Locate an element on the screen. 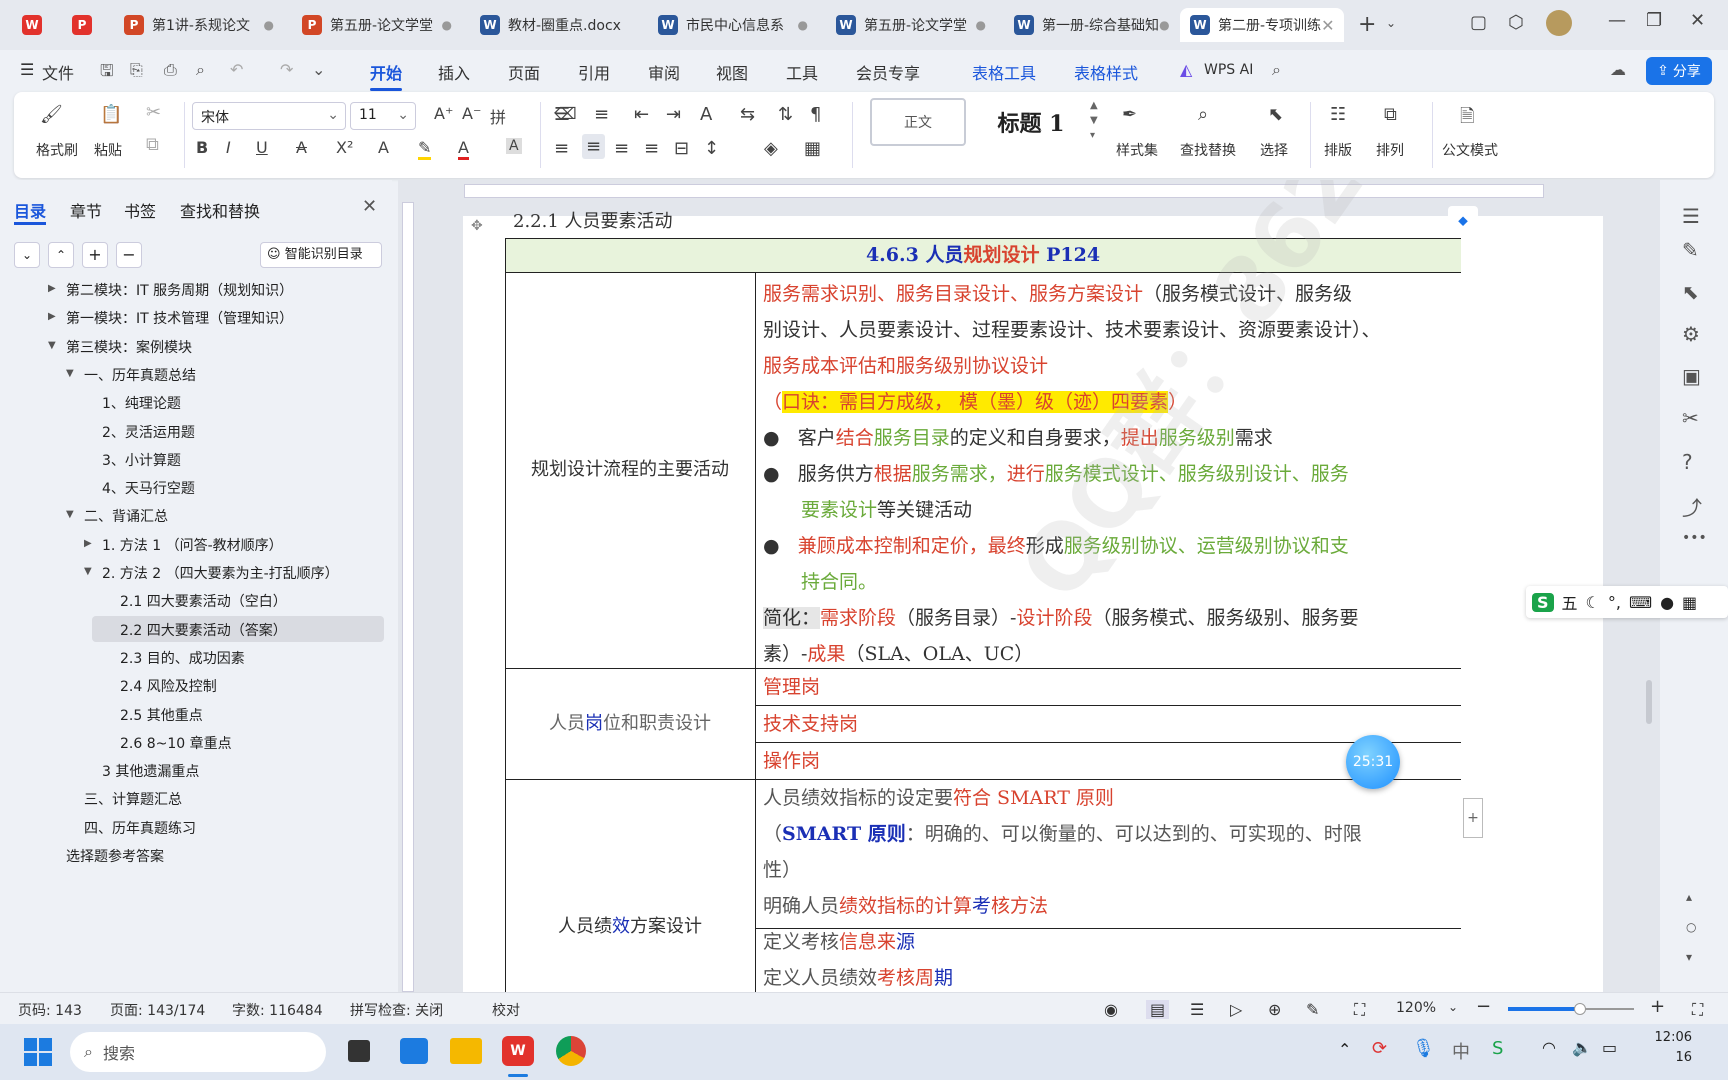 The width and height of the screenshot is (1728, 1080). help-icon: ? is located at coordinates (1687, 462).